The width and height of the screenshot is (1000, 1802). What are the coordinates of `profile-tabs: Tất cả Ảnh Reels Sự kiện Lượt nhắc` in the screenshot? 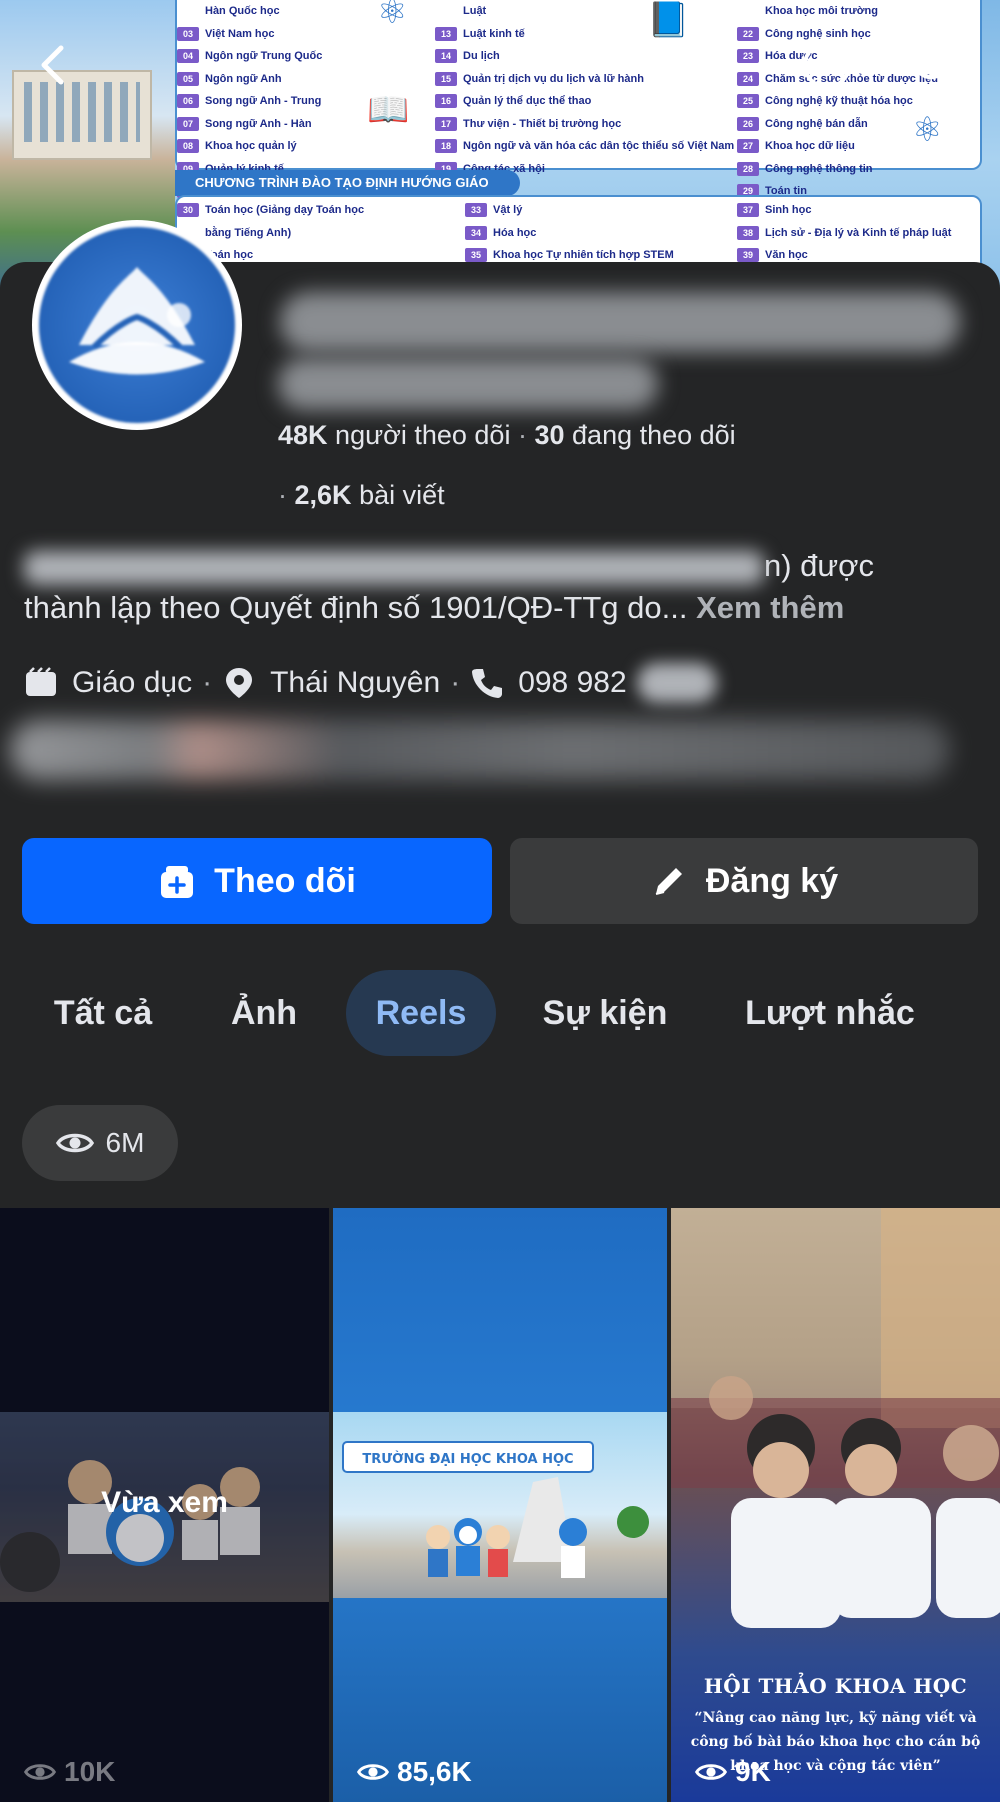 It's located at (500, 1013).